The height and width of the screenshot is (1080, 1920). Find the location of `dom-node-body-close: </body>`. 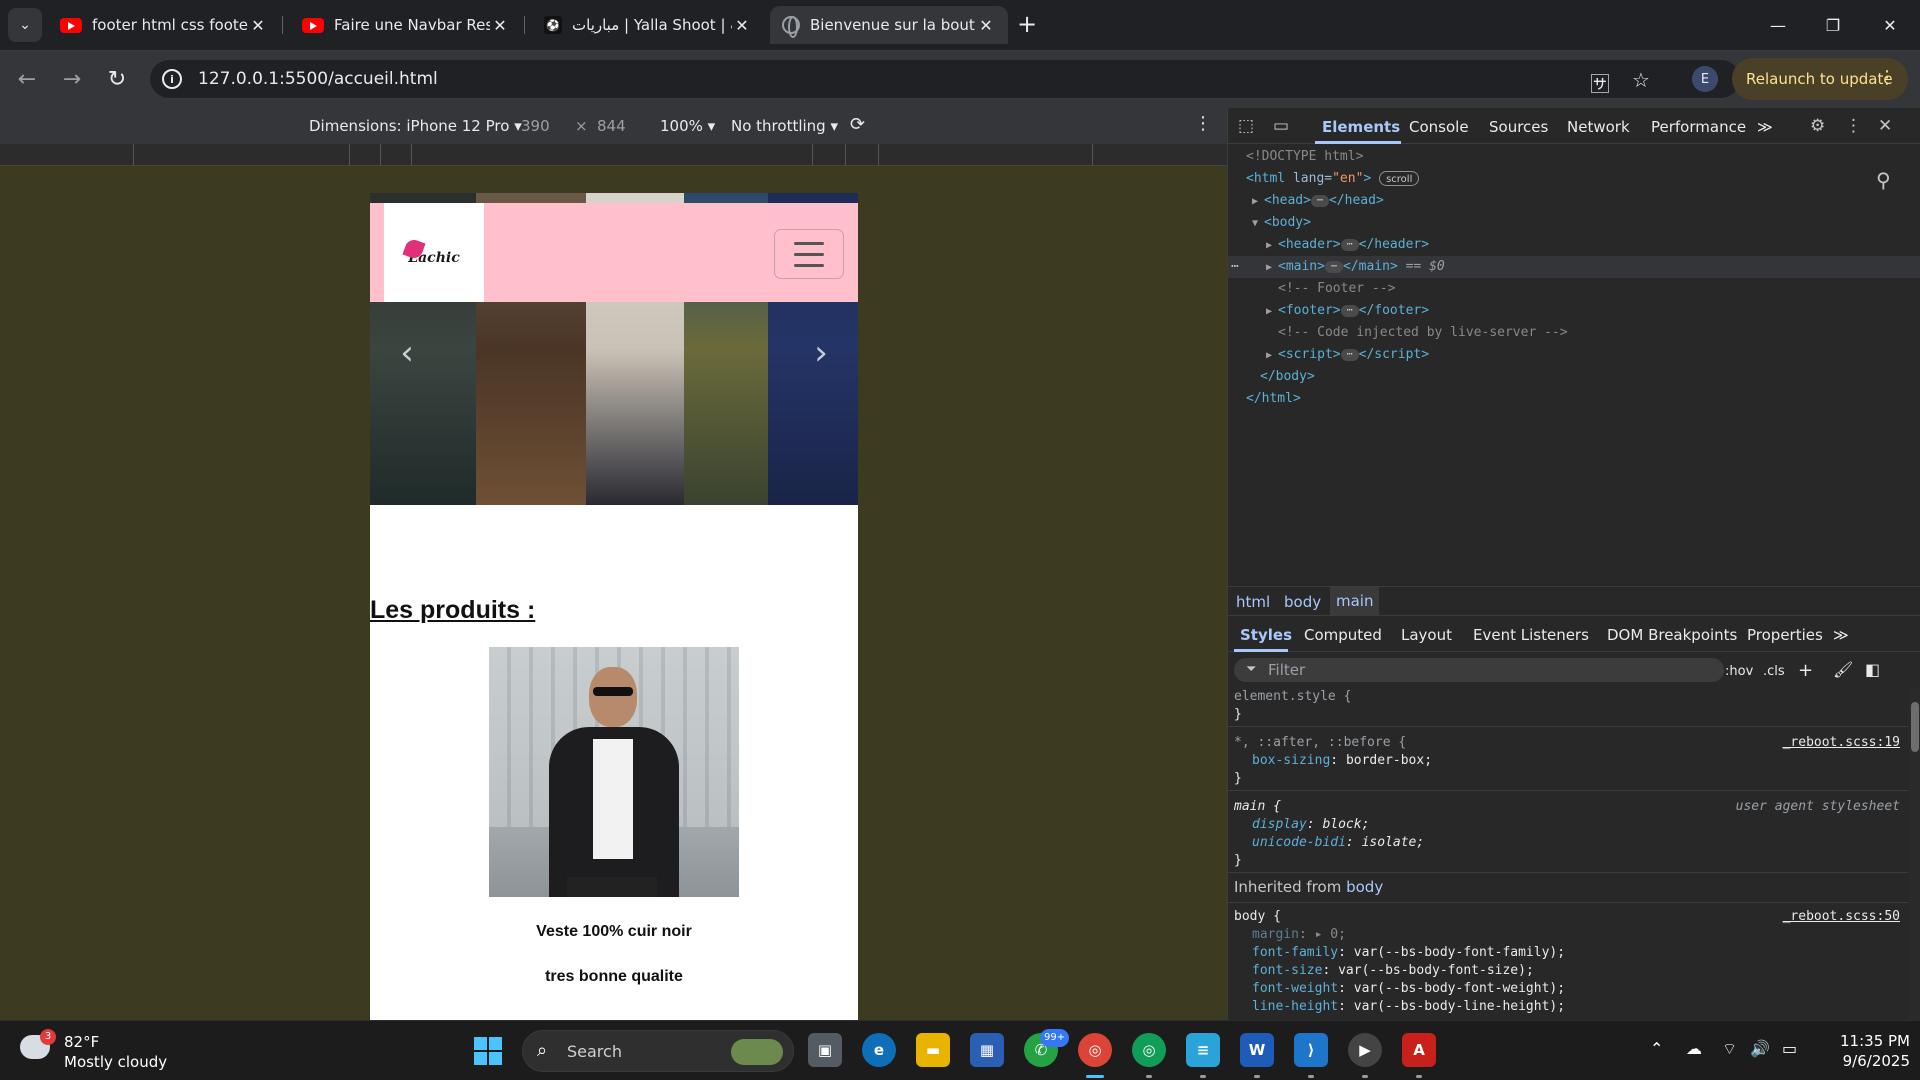

dom-node-body-close: </body> is located at coordinates (1574, 377).